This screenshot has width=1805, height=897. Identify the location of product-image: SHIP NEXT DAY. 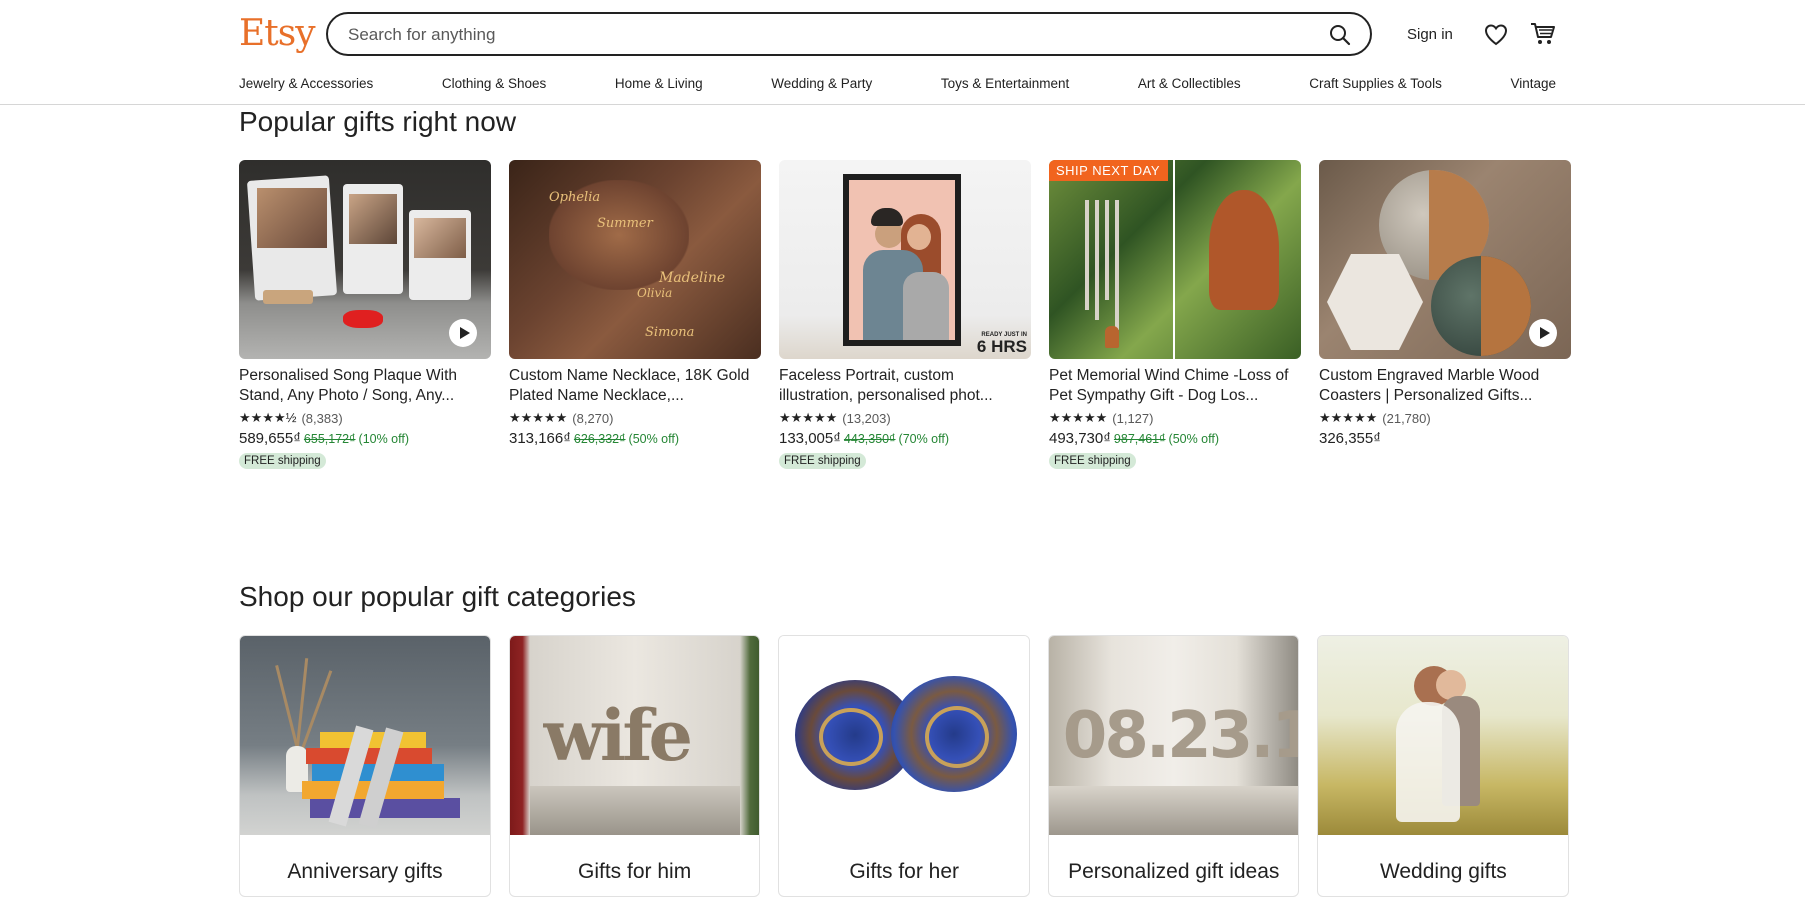
(1175, 259).